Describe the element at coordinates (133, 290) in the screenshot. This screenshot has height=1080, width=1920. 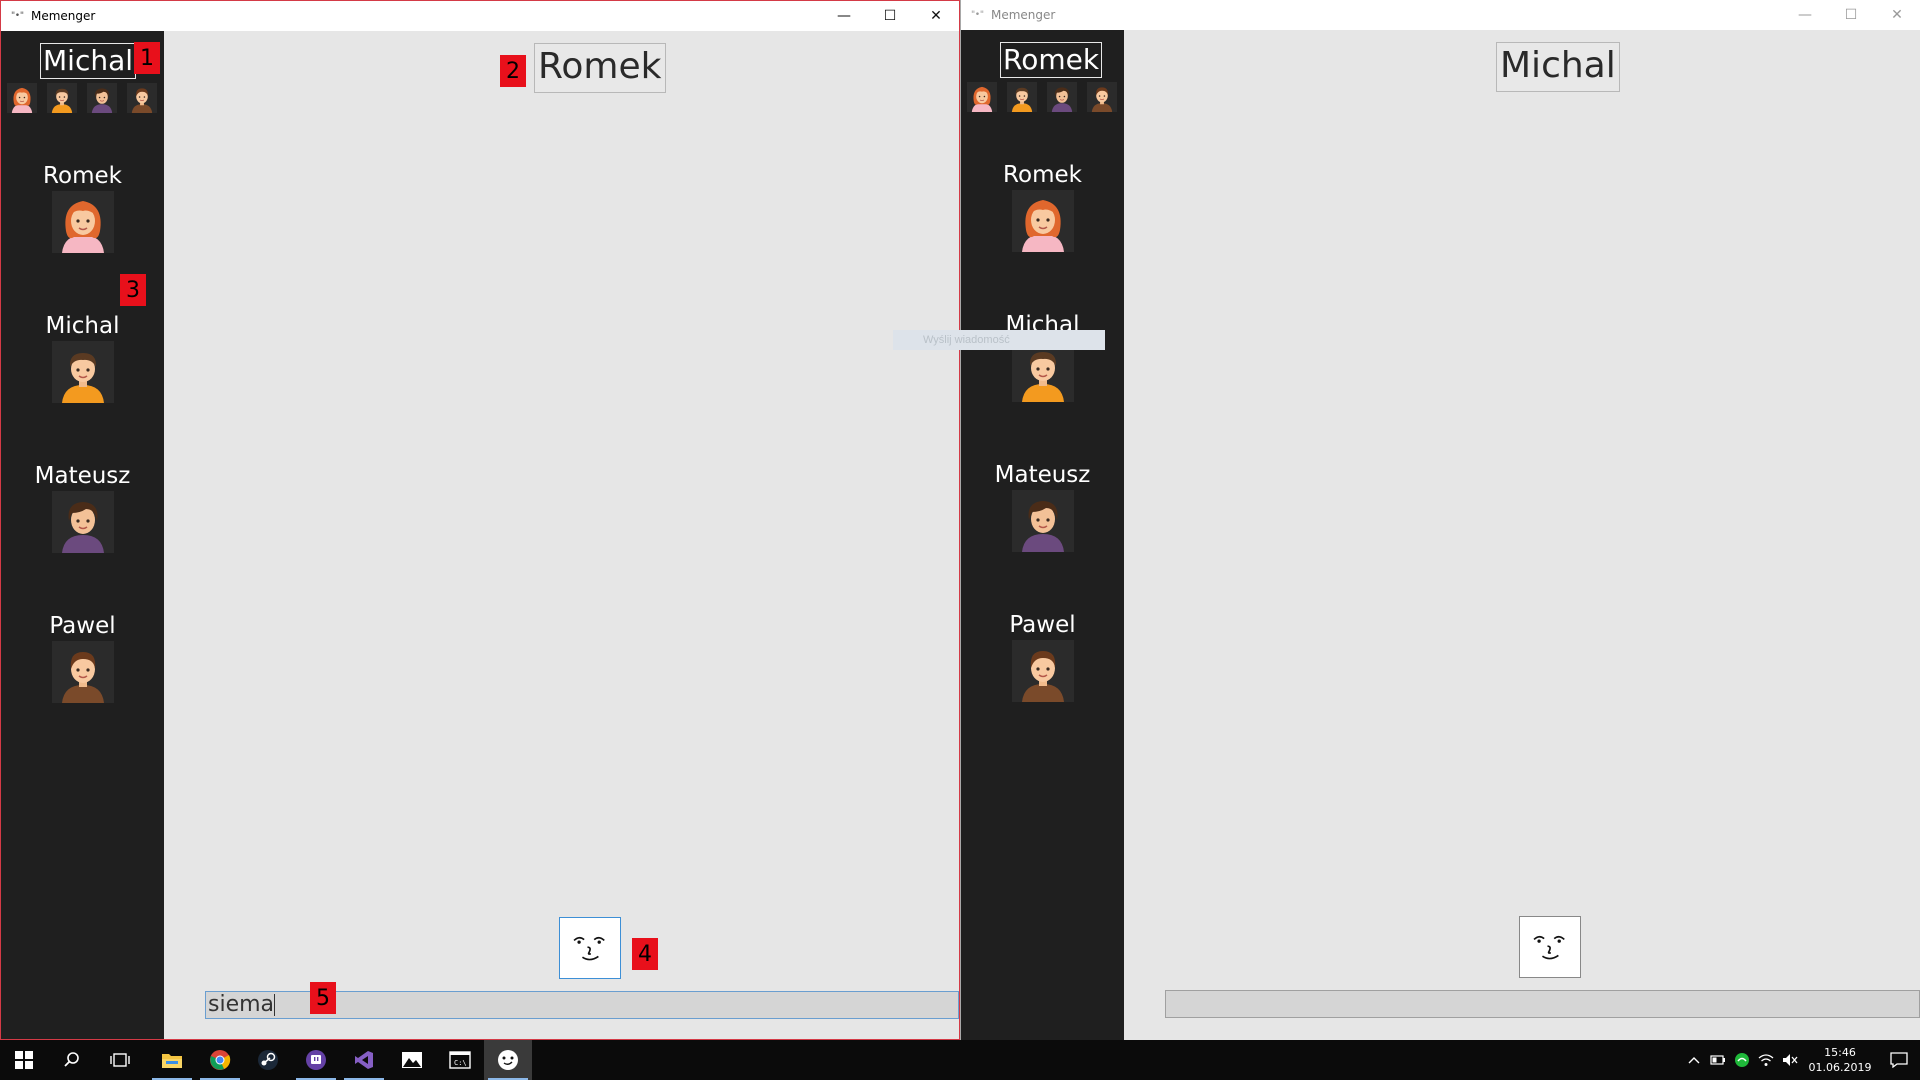
I see `annotation-badge-3: 3` at that location.